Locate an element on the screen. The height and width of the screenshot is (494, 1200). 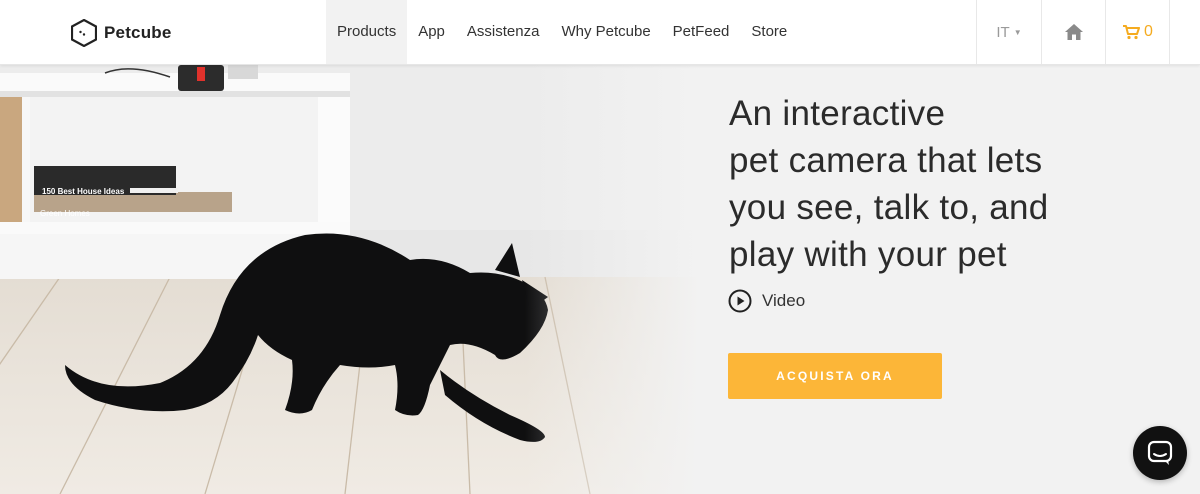
brand-logo: Petcube is located at coordinates (121, 33).